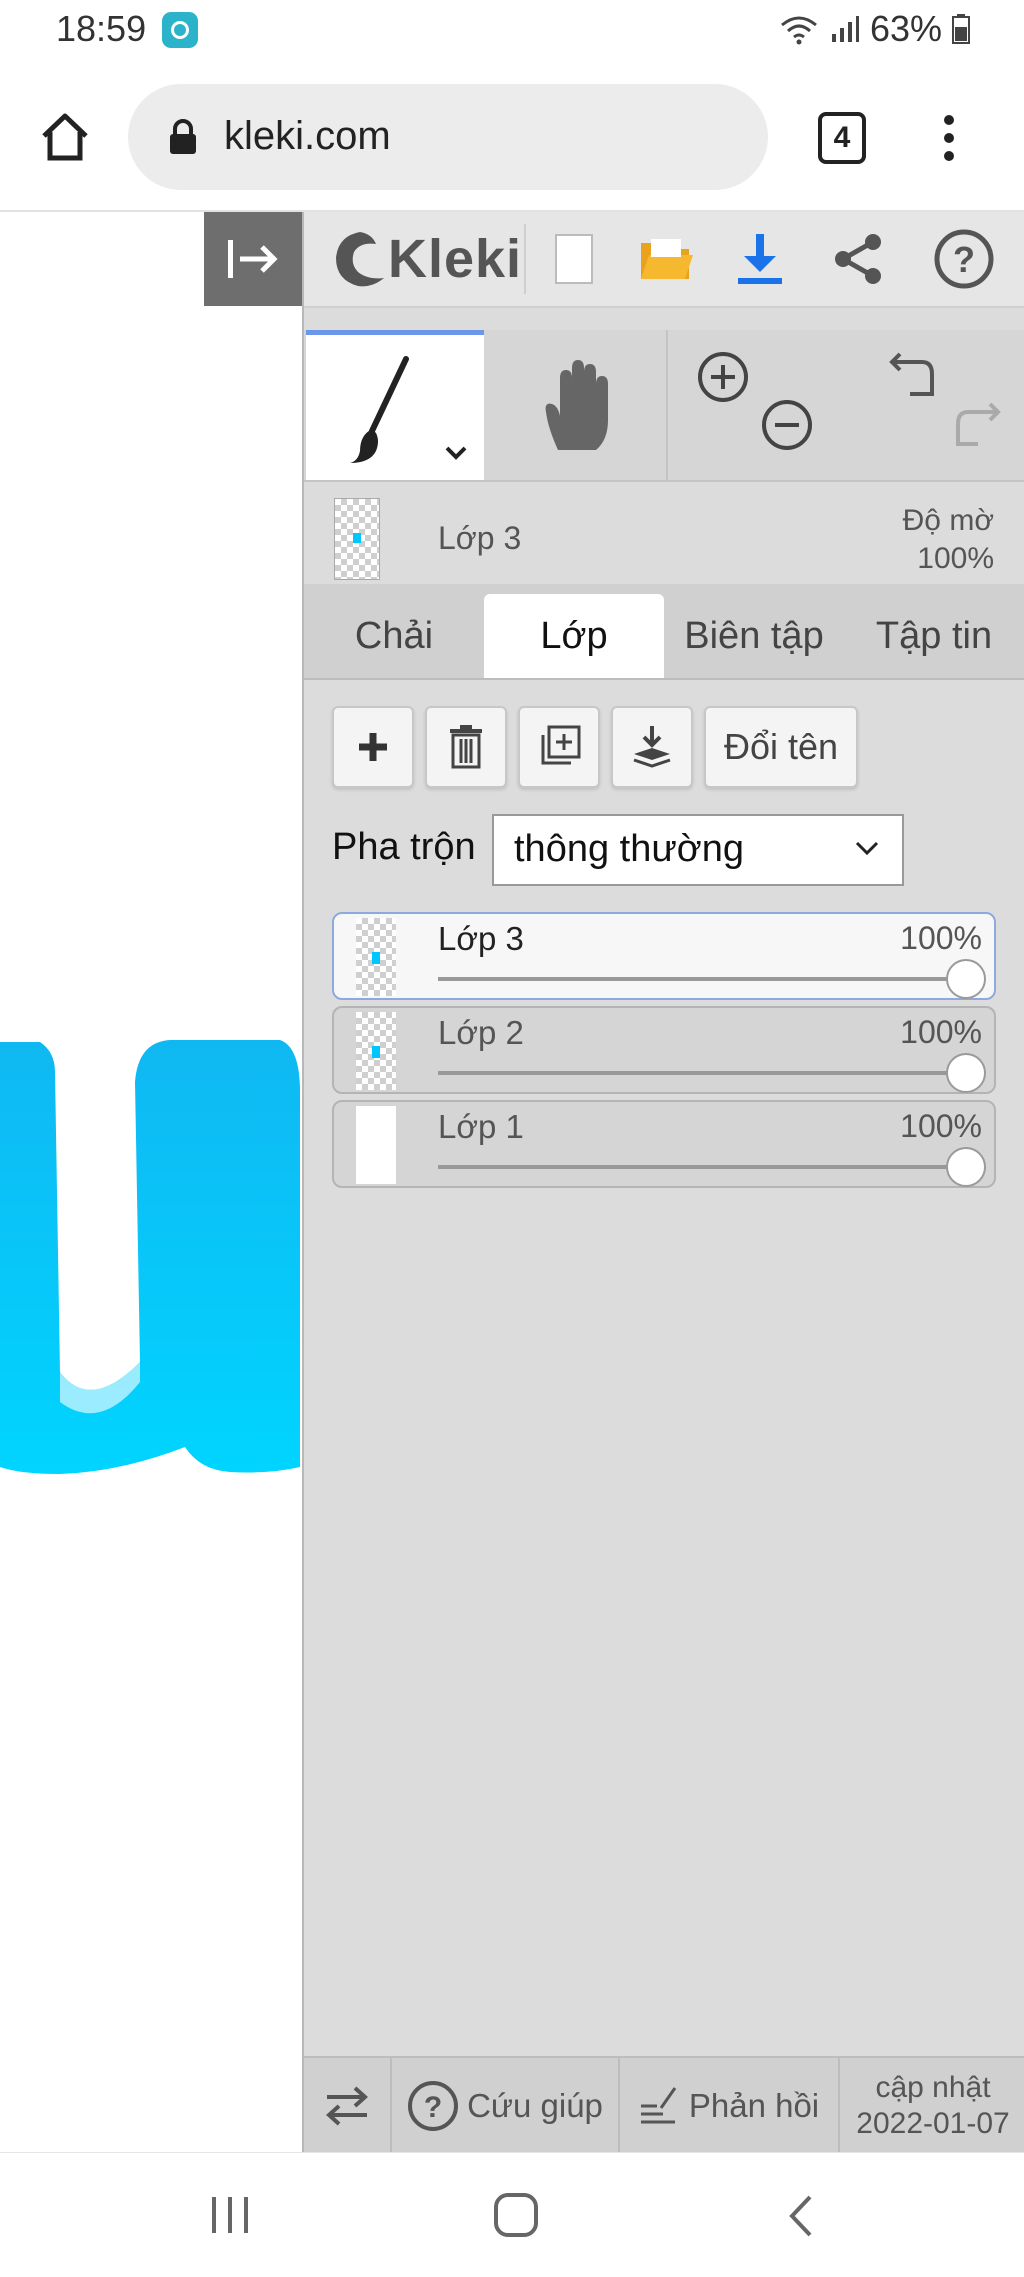  I want to click on opacity-value: 100%, so click(955, 558).